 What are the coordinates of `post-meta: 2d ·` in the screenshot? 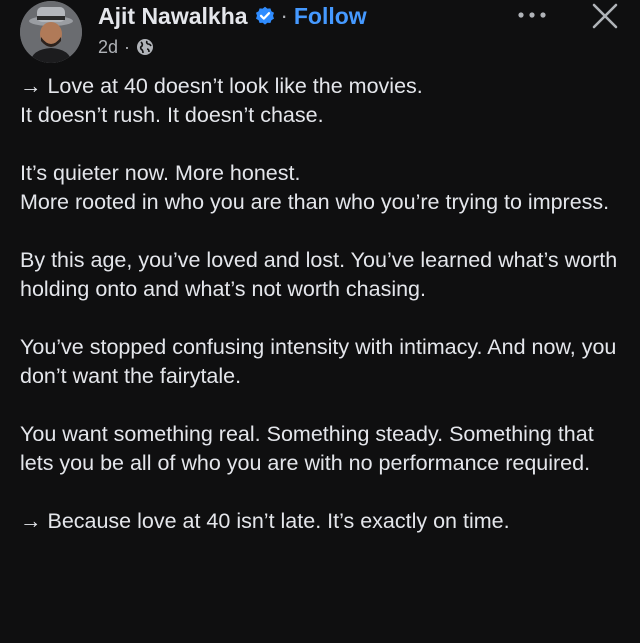 It's located at (126, 47).